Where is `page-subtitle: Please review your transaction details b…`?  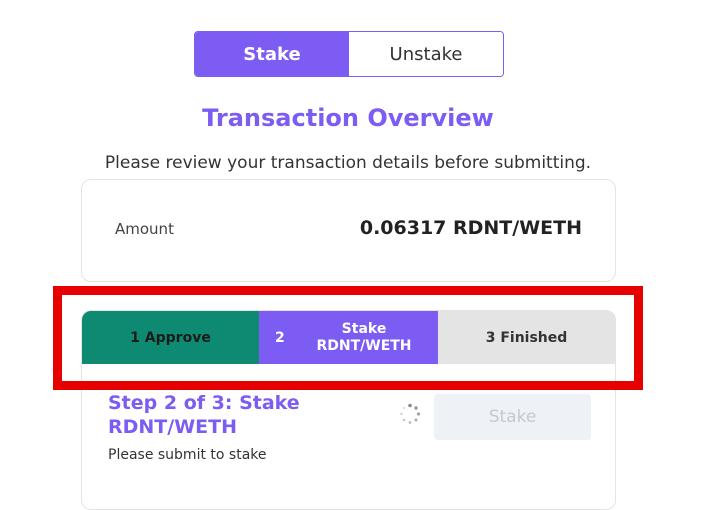 page-subtitle: Please review your transaction details b… is located at coordinates (348, 163).